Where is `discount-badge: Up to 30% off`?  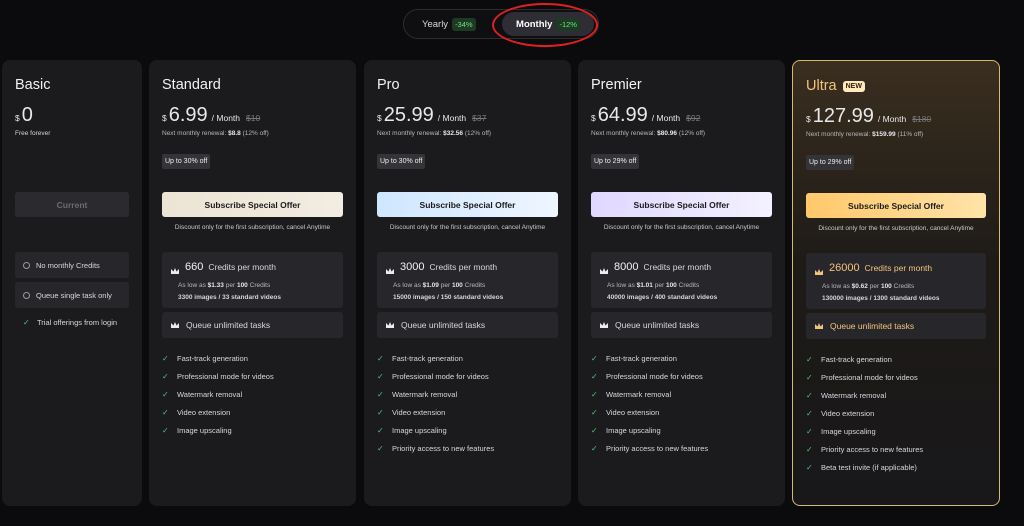
discount-badge: Up to 30% off is located at coordinates (186, 161).